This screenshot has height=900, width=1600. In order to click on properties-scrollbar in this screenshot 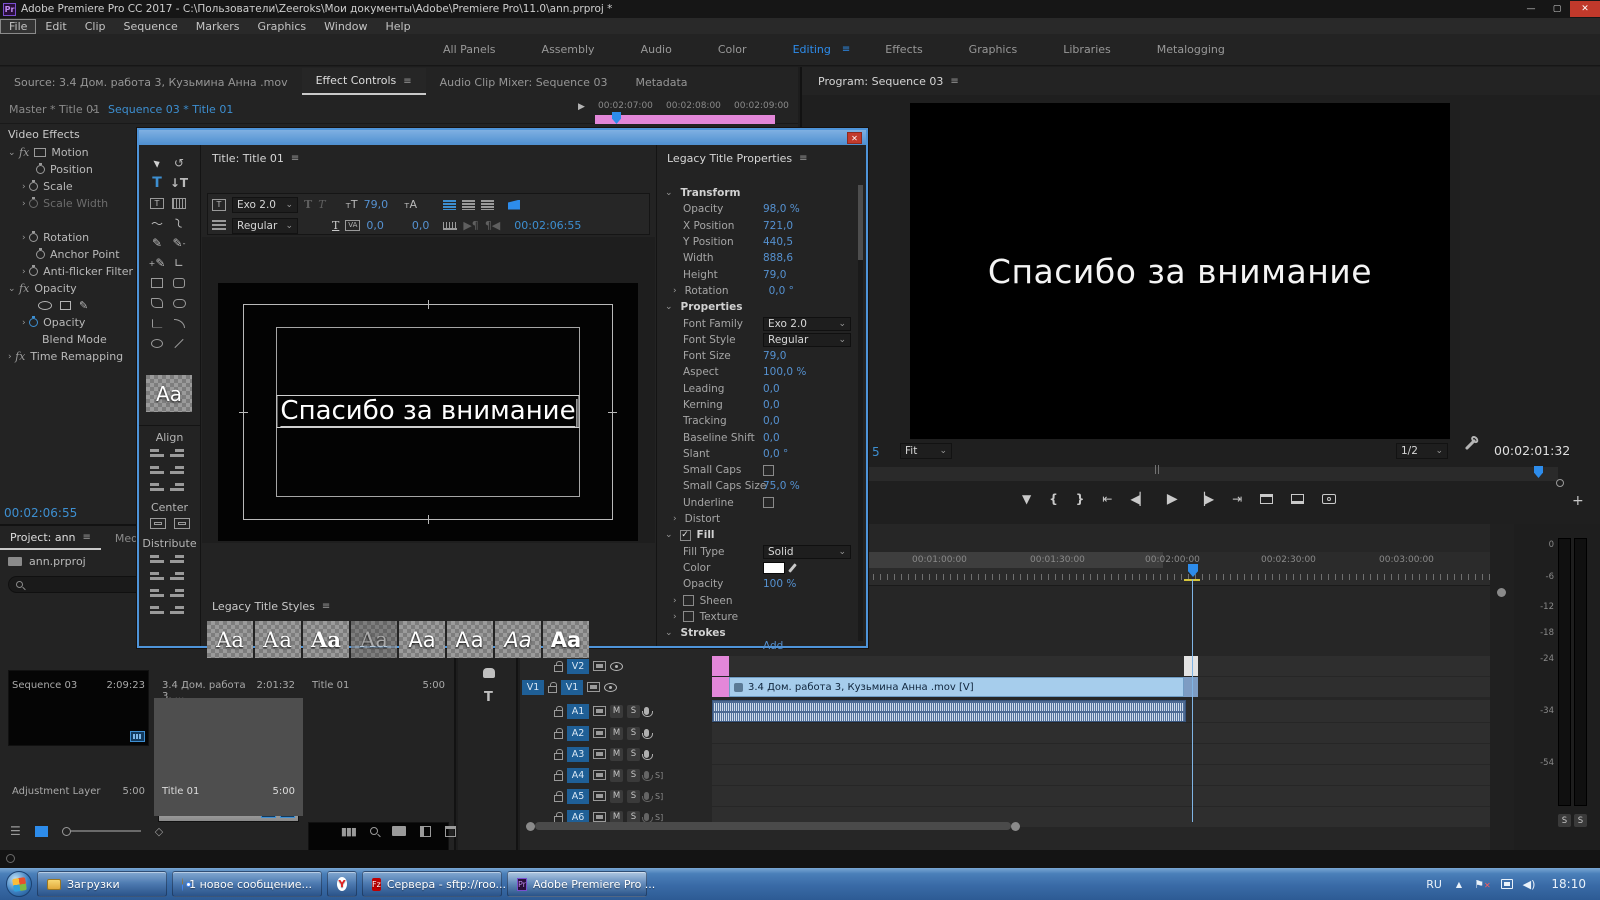, I will do `click(860, 413)`.